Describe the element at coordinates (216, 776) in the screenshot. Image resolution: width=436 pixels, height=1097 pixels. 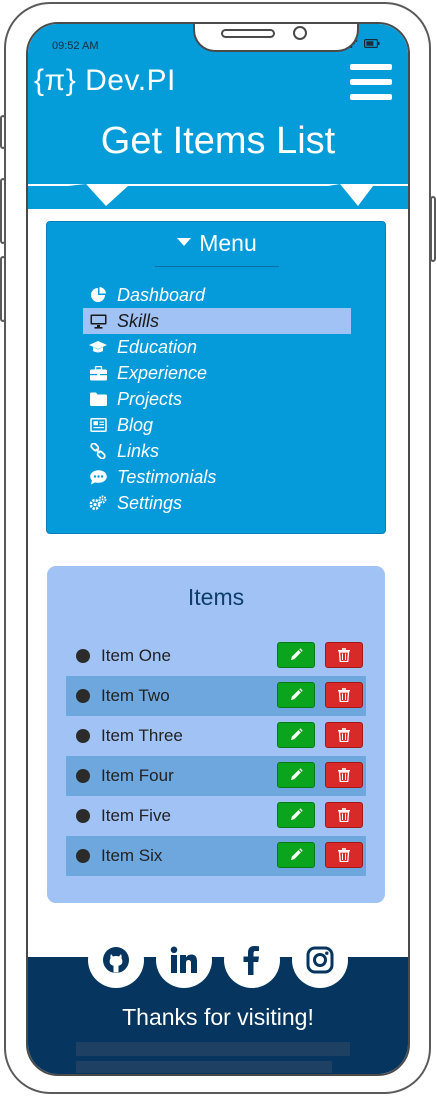
I see `list-item: Item Four` at that location.